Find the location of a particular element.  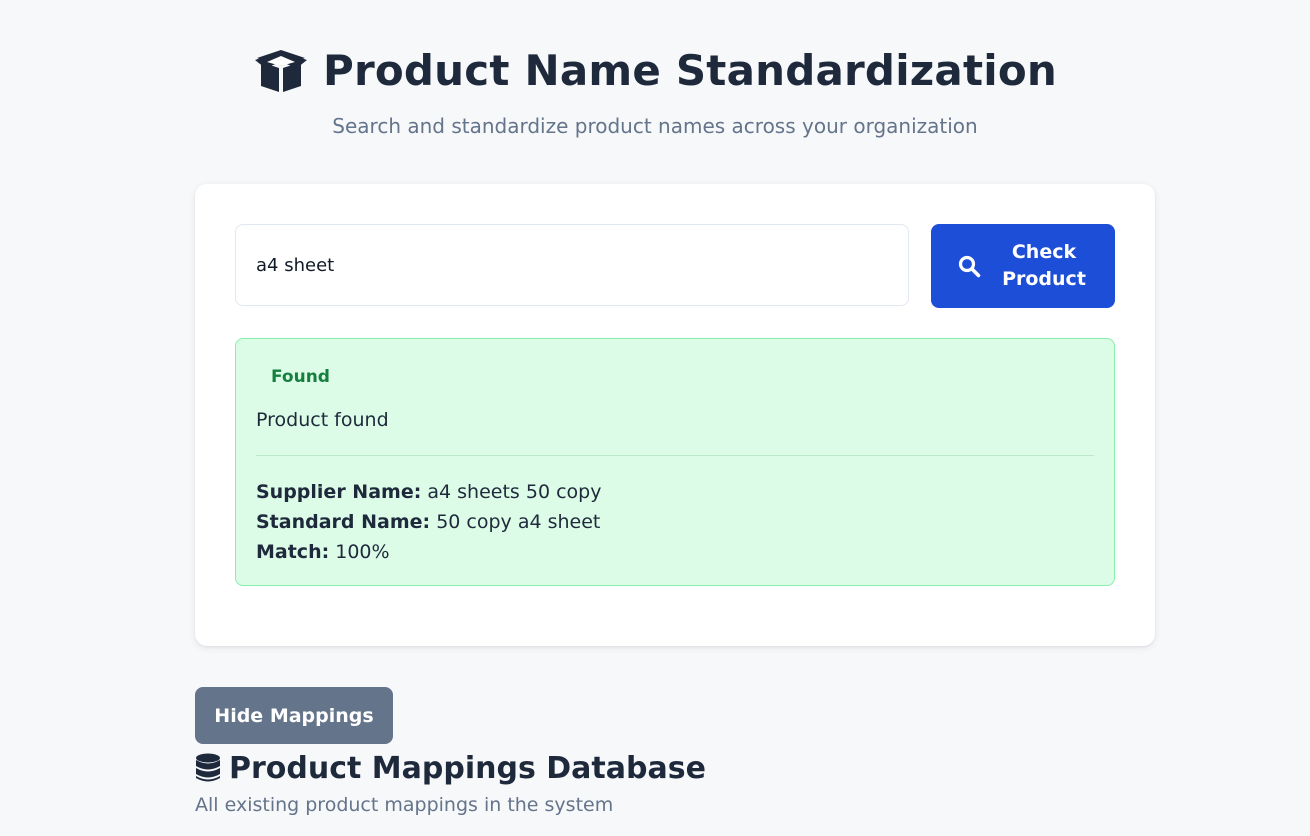

result-message: Product found is located at coordinates (322, 420).